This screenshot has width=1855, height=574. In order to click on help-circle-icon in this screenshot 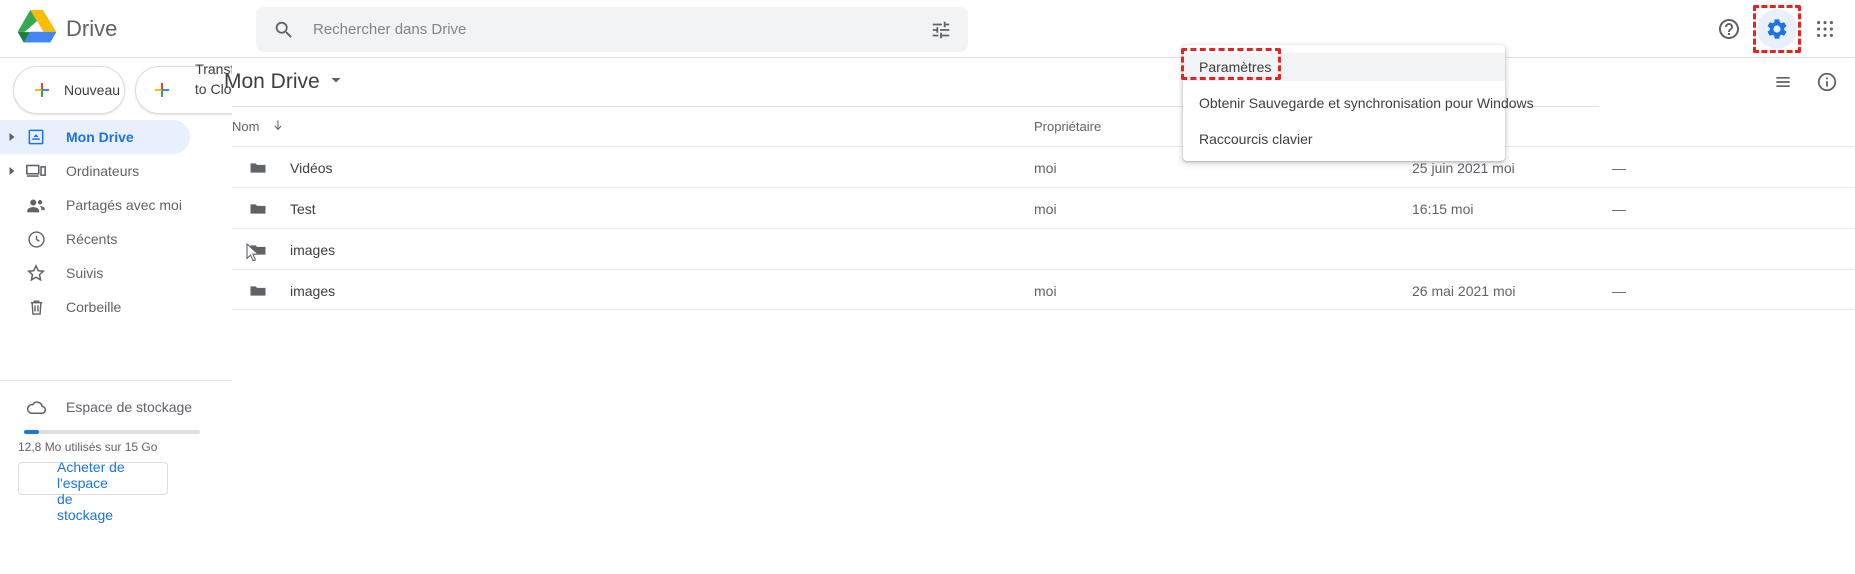, I will do `click(1729, 28)`.